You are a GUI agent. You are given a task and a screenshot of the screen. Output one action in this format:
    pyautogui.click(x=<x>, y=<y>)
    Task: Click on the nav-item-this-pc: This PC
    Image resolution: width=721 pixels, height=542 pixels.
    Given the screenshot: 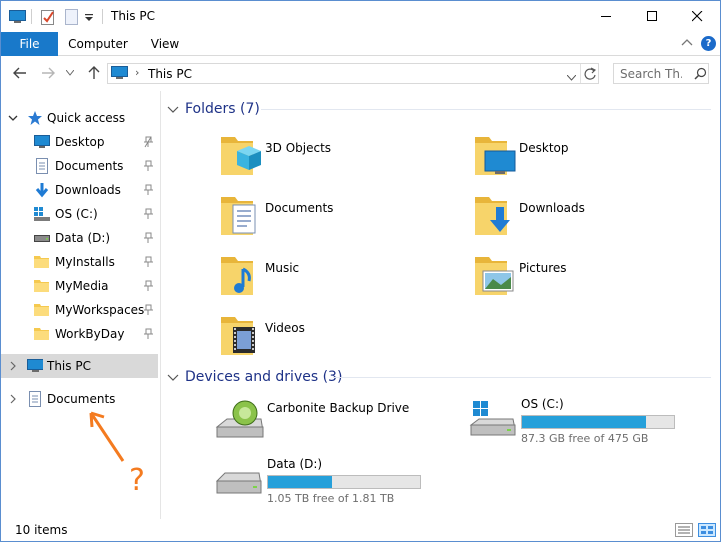 What is the action you would take?
    pyautogui.click(x=79, y=366)
    